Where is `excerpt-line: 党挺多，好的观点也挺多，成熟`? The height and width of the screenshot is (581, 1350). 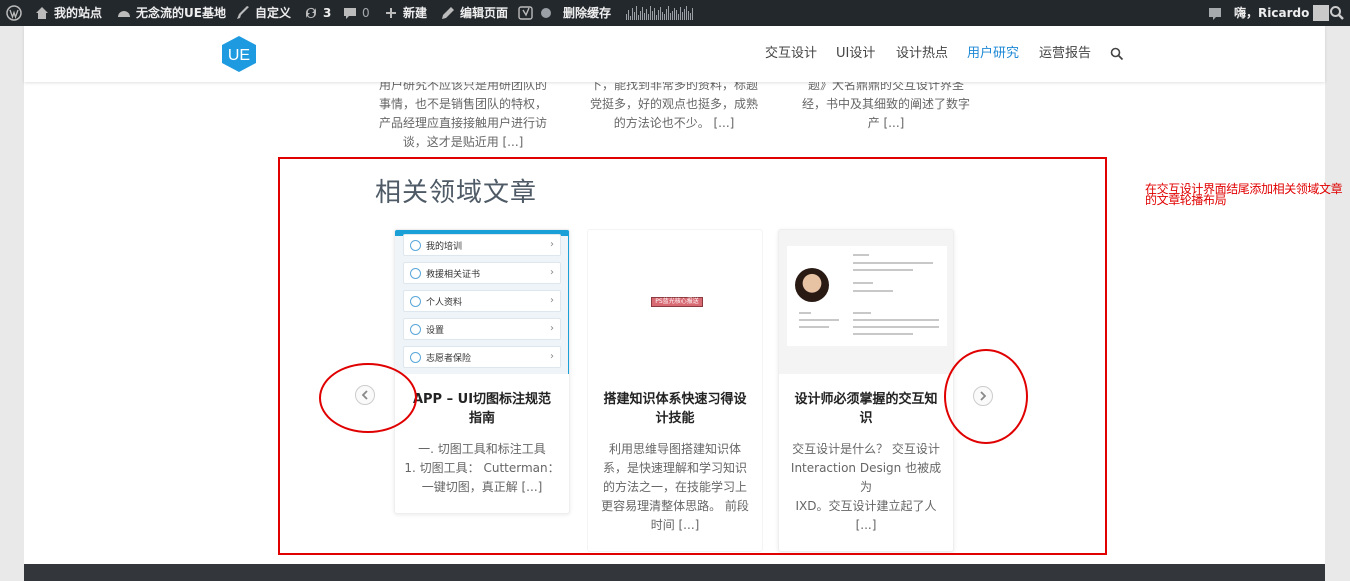 excerpt-line: 党挺多，好的观点也挺多，成熟 is located at coordinates (673, 104).